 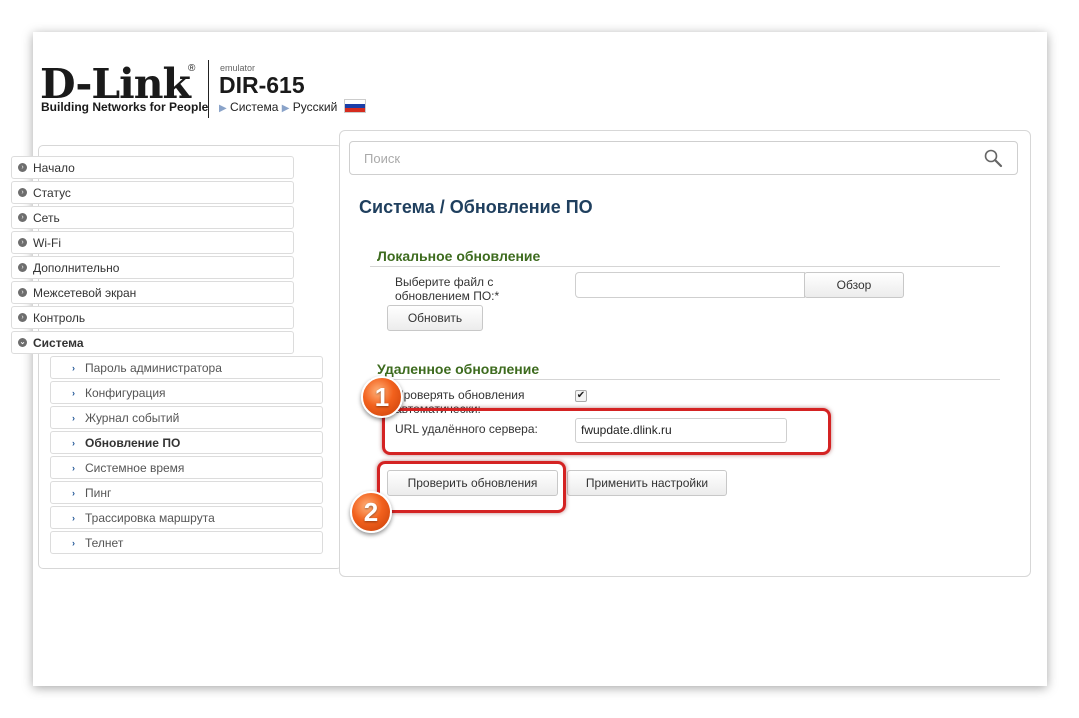 I want to click on sidebar-subitem-traceroute: › Трассировка маршрута, so click(x=186, y=517).